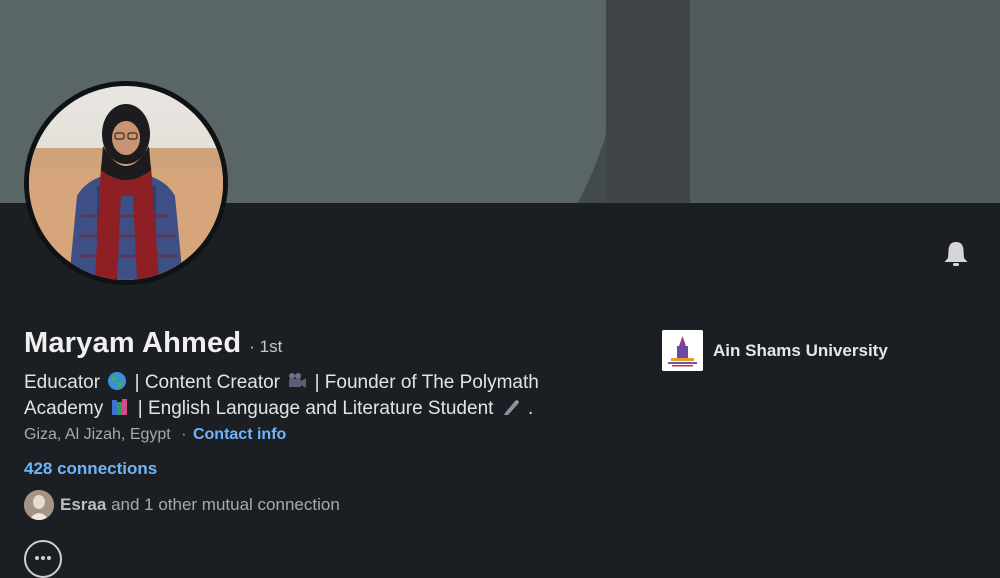 The height and width of the screenshot is (578, 1000). I want to click on cover-shape-right, so click(845, 101).